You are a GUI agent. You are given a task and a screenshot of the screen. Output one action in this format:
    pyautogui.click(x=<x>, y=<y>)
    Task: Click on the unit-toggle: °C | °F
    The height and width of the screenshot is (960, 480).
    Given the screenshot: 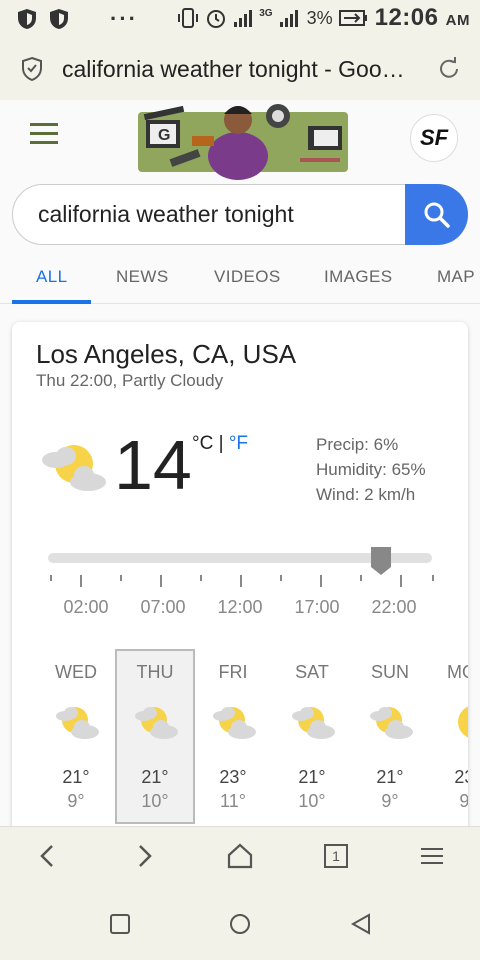 What is the action you would take?
    pyautogui.click(x=220, y=444)
    